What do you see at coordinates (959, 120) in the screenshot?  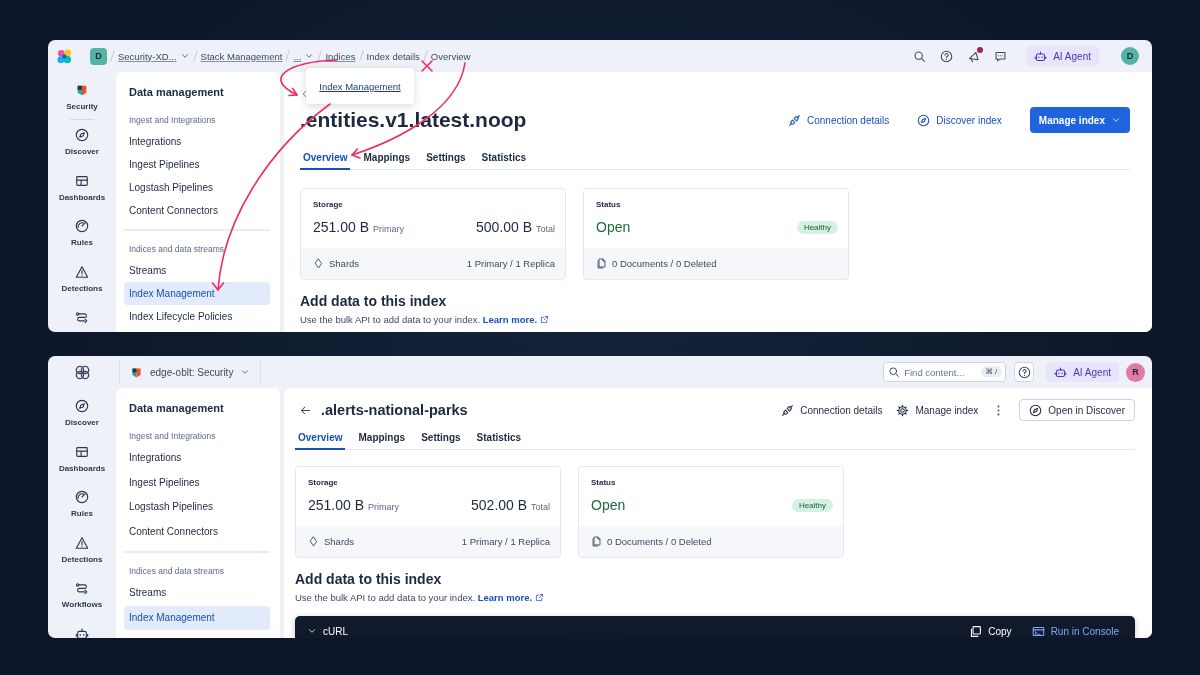 I see `action-link: Discover index` at bounding box center [959, 120].